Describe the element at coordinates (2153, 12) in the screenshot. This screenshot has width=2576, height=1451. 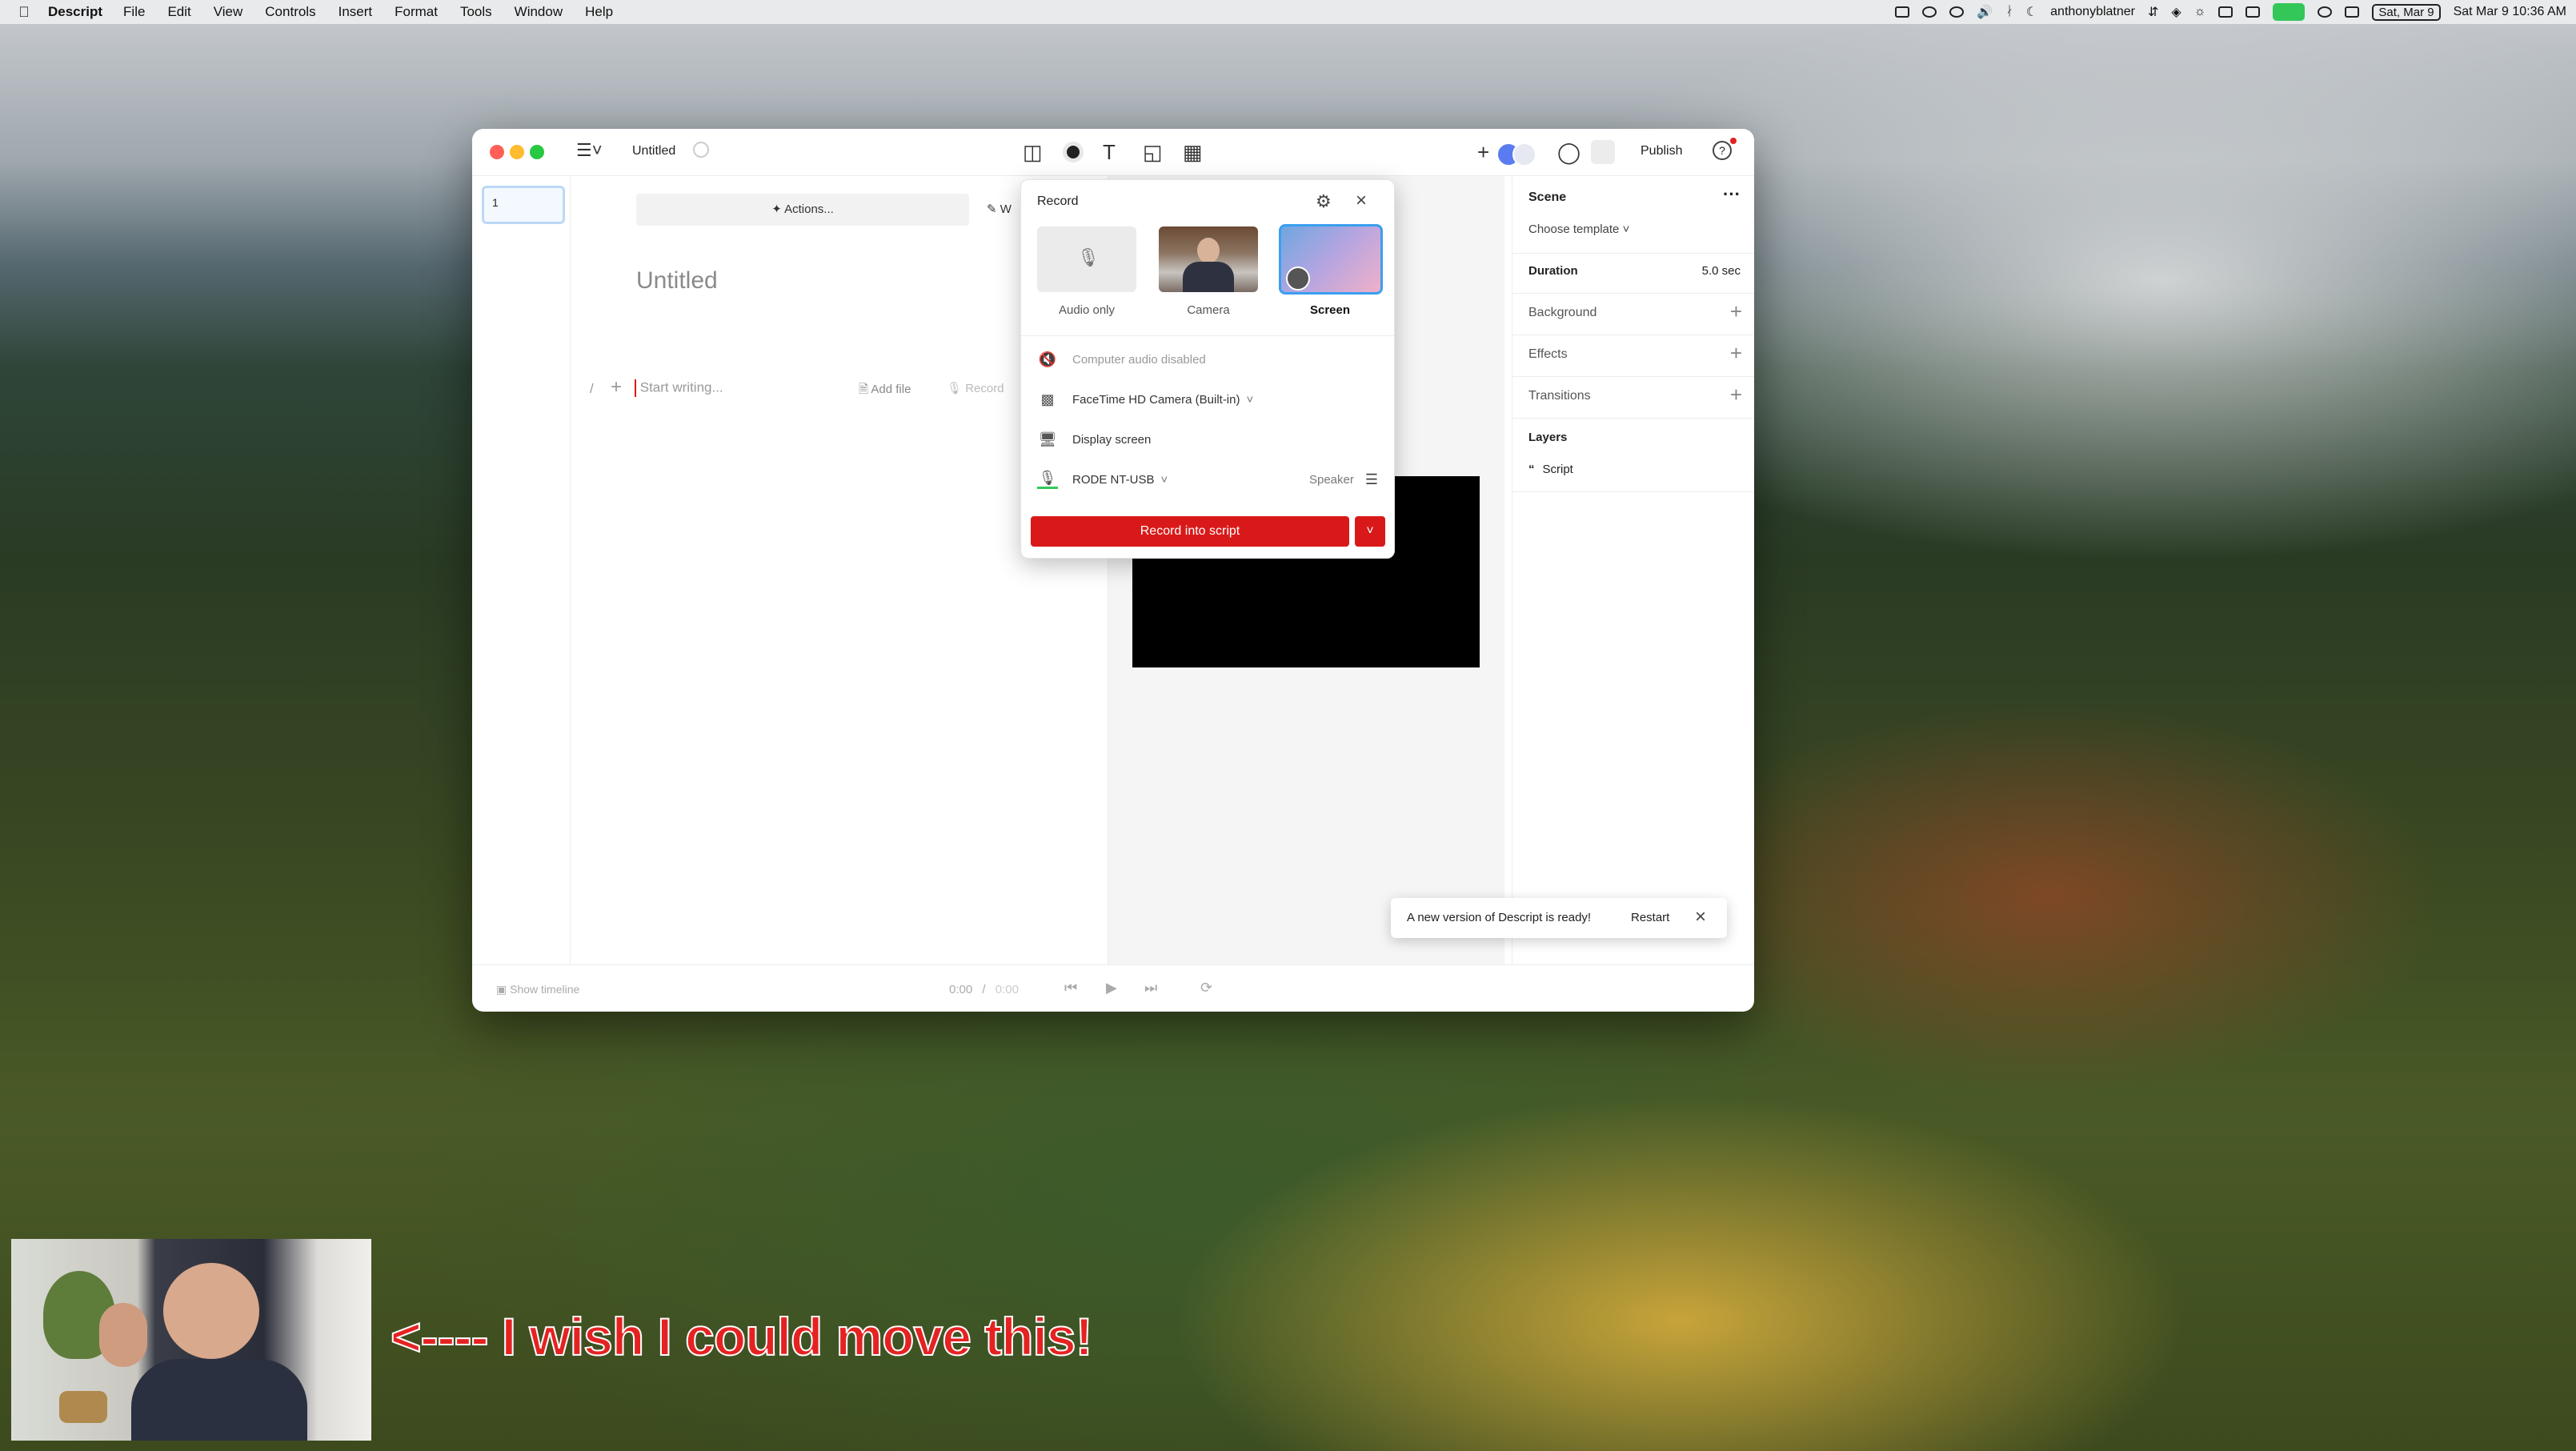
I see `sync-icon: ⇵` at that location.